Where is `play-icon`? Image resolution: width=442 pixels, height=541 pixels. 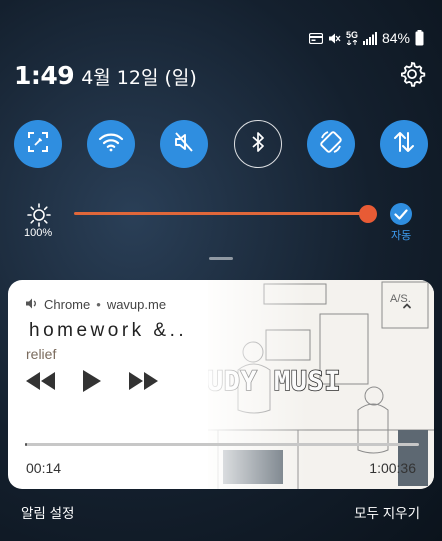
play-icon is located at coordinates (92, 383).